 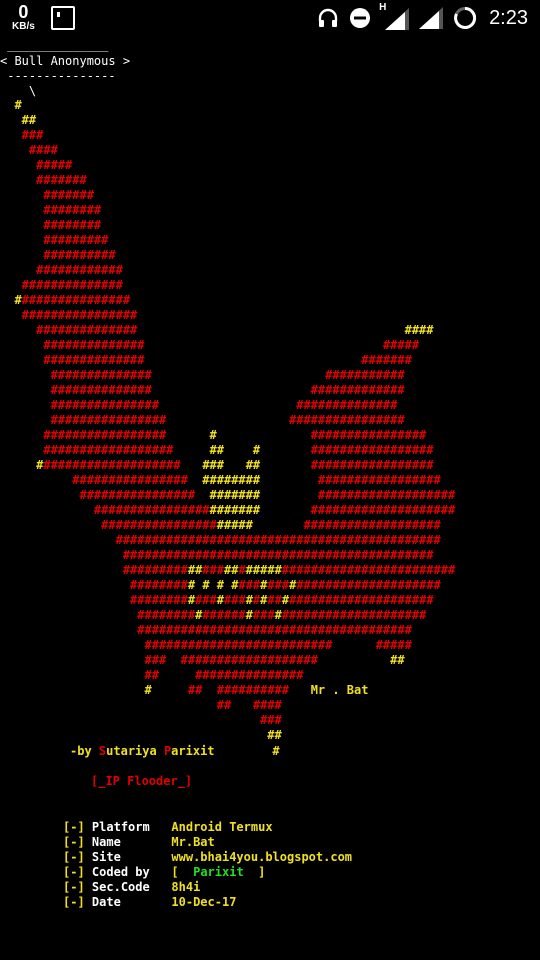 What do you see at coordinates (168, 827) in the screenshot?
I see `info-row-platform: [-] Platform : Android Termux` at bounding box center [168, 827].